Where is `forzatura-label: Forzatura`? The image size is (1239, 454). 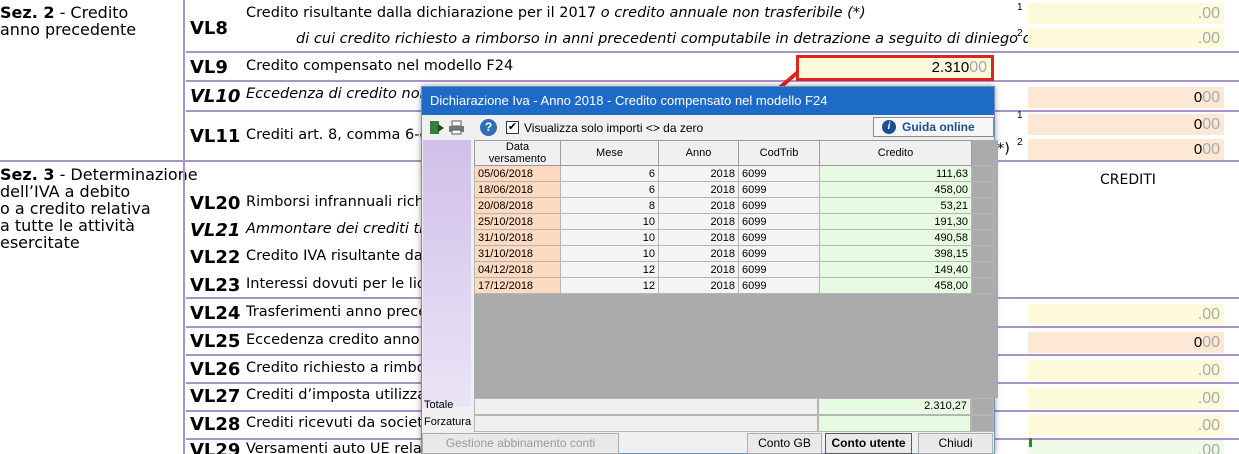 forzatura-label: Forzatura is located at coordinates (448, 422).